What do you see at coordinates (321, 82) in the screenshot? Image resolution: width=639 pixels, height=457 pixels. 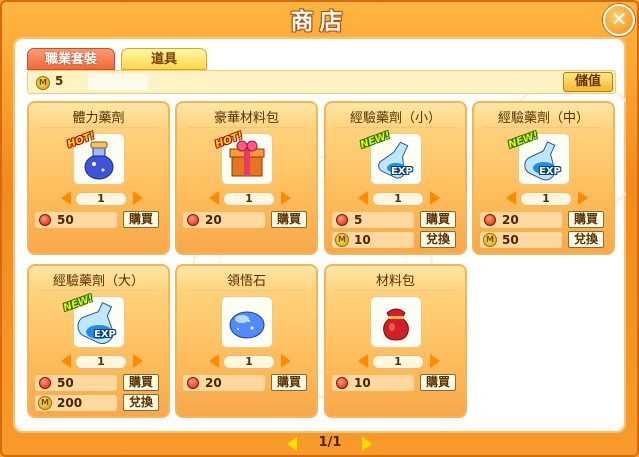 I see `wallet-bar: M 5` at bounding box center [321, 82].